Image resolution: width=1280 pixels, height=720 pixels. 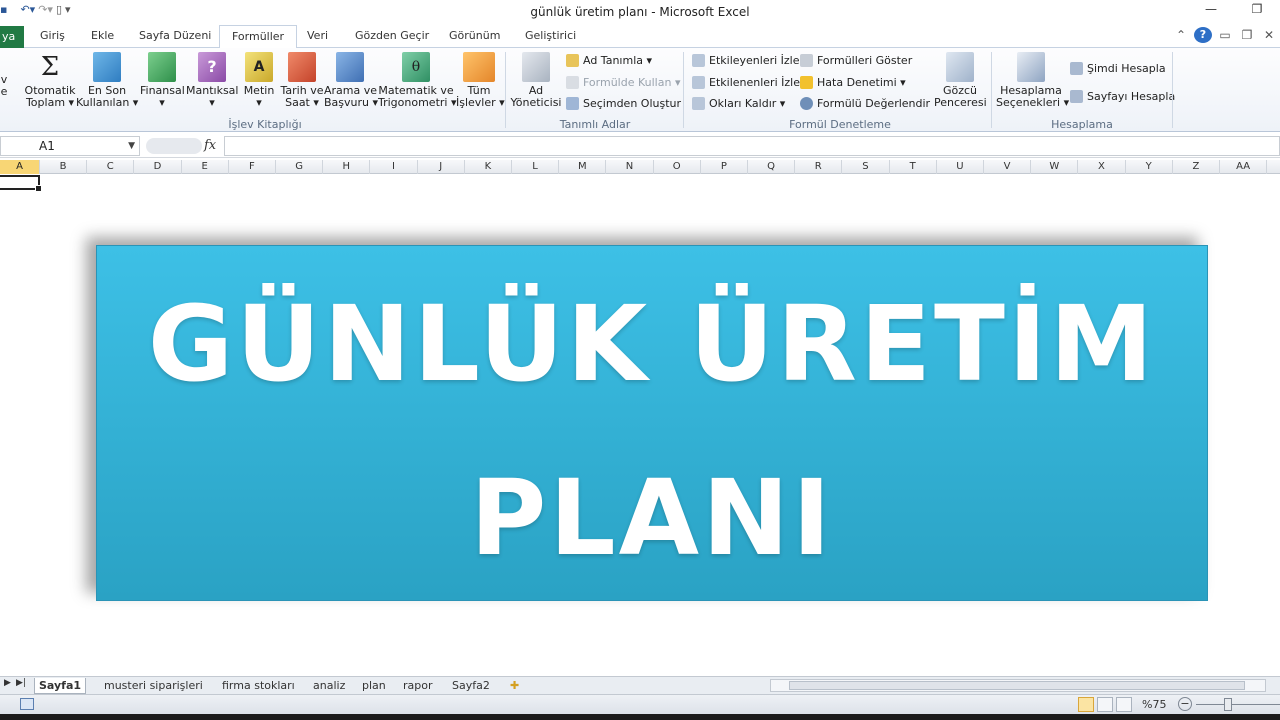 I want to click on recently-used-button: En Son Kullanılan ▾, so click(x=107, y=80).